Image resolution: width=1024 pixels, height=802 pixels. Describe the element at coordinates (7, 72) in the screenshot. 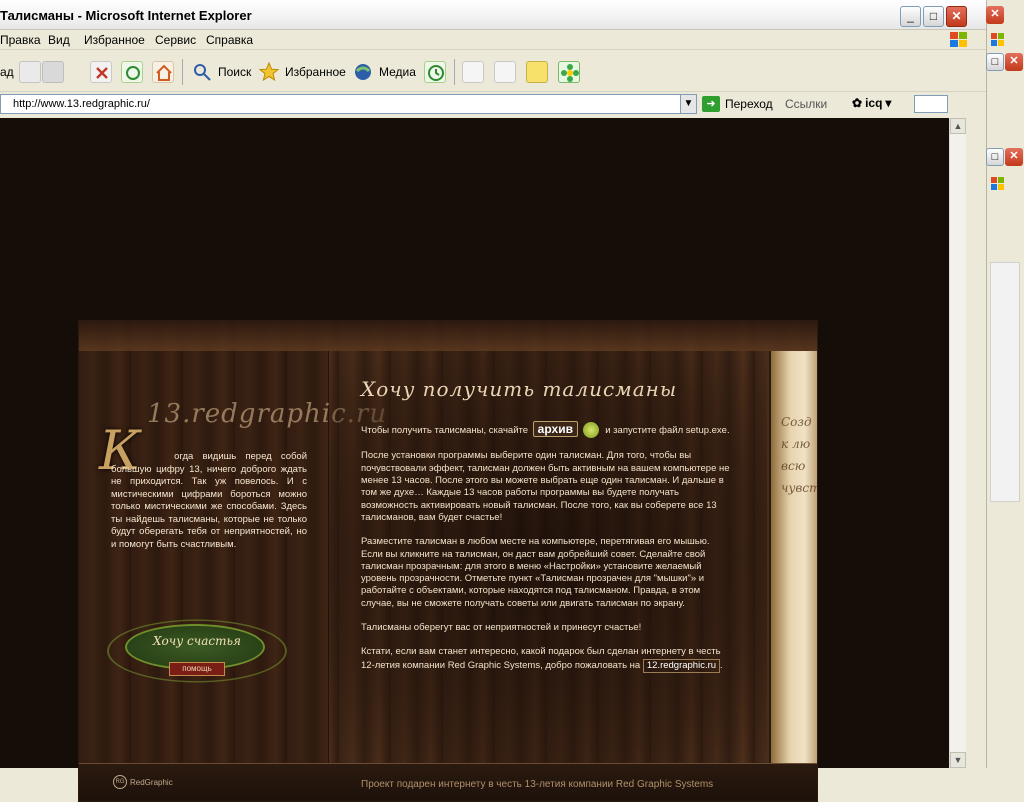

I see `back-label: ад` at that location.